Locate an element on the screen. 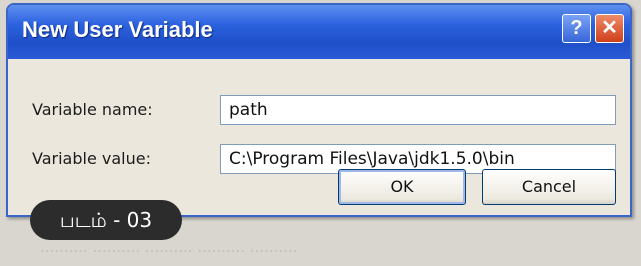 The width and height of the screenshot is (641, 266). dialog-title: New User Variable is located at coordinates (117, 29).